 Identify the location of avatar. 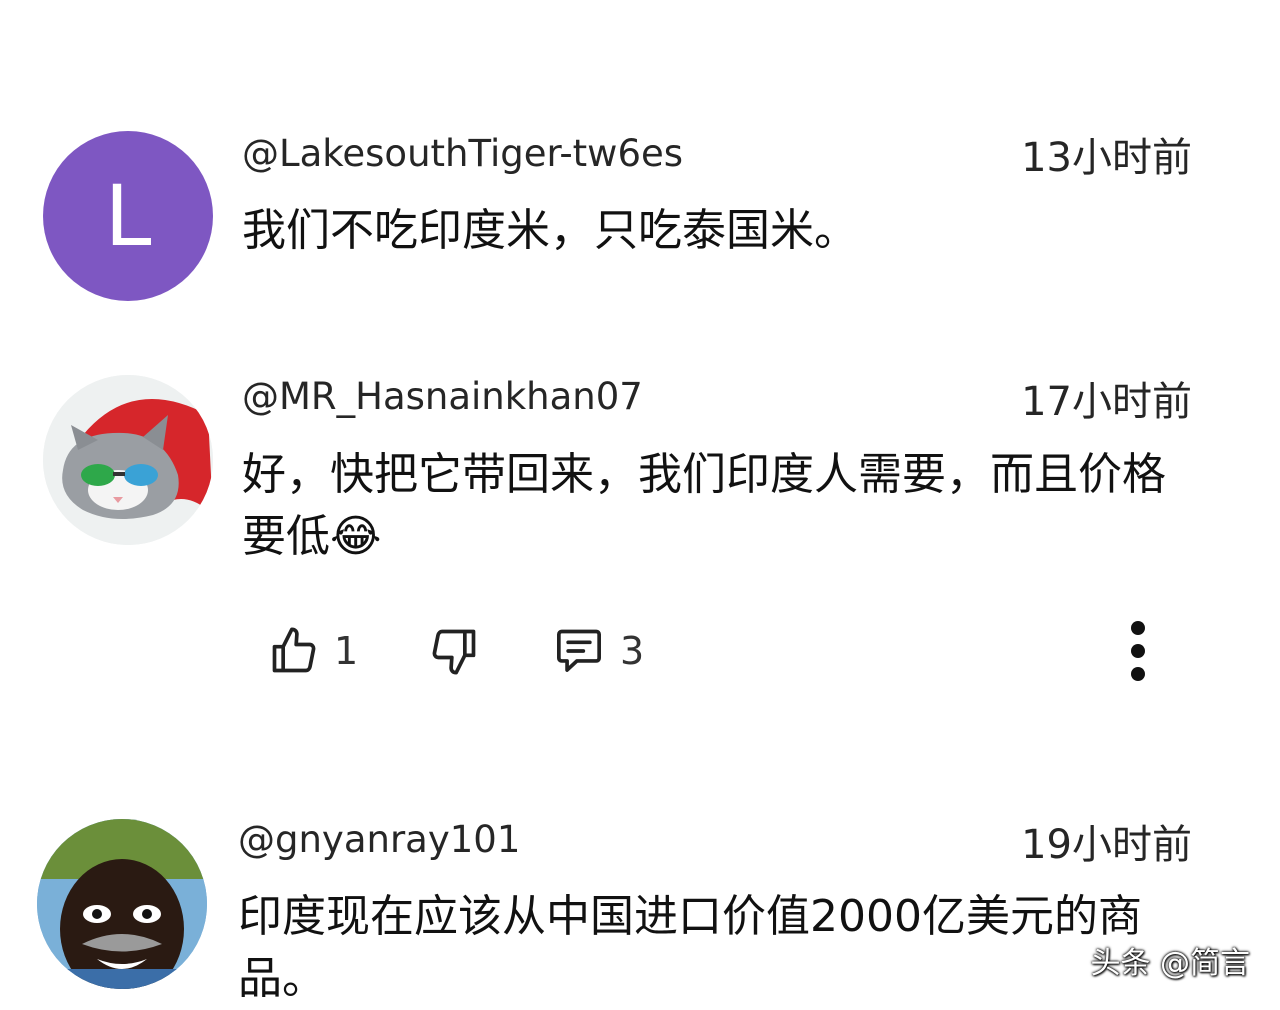
(122, 904).